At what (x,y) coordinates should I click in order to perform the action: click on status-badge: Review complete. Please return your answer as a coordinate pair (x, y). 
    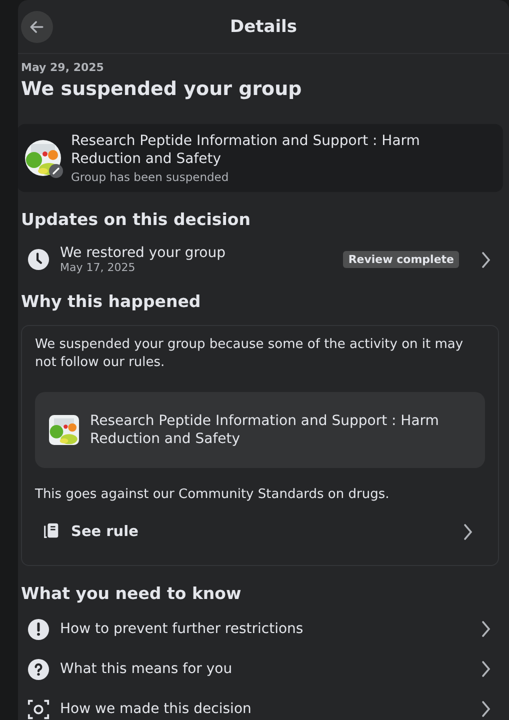
    Looking at the image, I should click on (401, 259).